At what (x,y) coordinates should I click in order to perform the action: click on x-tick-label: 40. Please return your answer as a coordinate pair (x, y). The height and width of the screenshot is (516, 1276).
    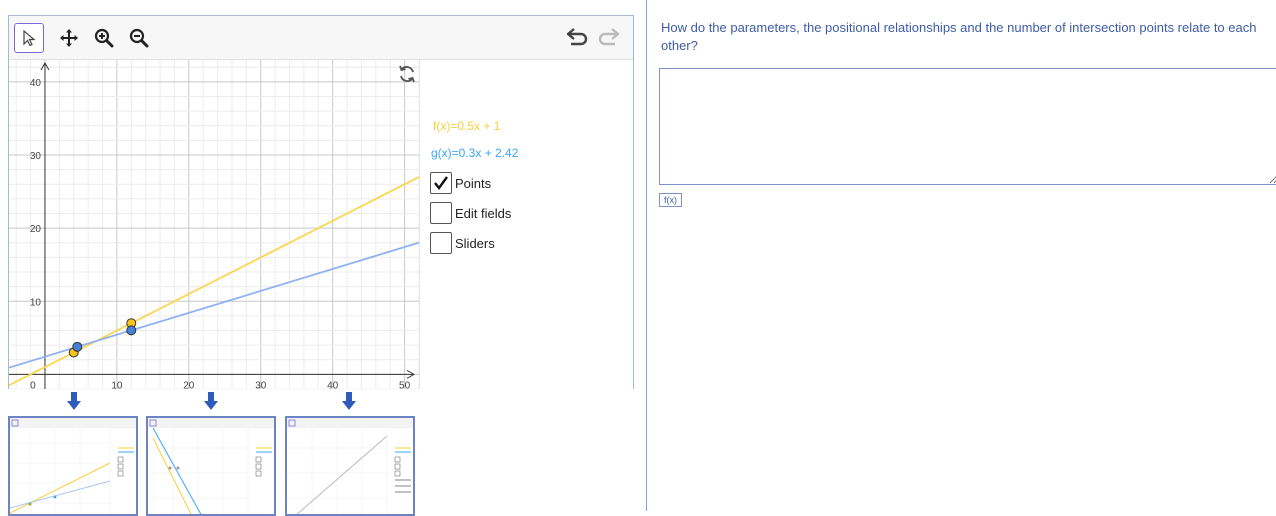
    Looking at the image, I should click on (333, 384).